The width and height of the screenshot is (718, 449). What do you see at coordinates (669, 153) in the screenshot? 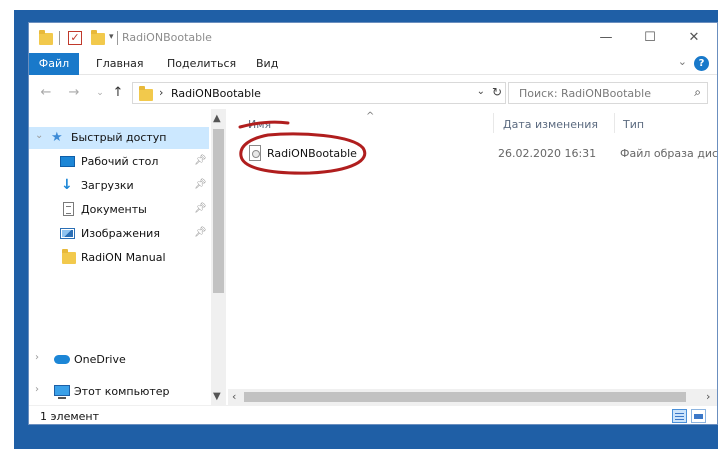
I see `file-type: Файл образа диска` at bounding box center [669, 153].